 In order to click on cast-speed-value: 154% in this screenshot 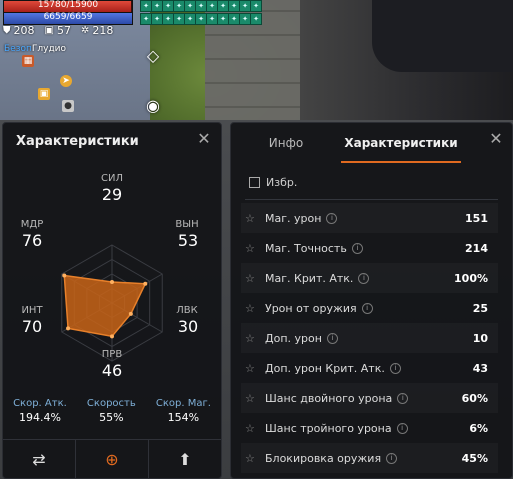, I will do `click(183, 417)`.